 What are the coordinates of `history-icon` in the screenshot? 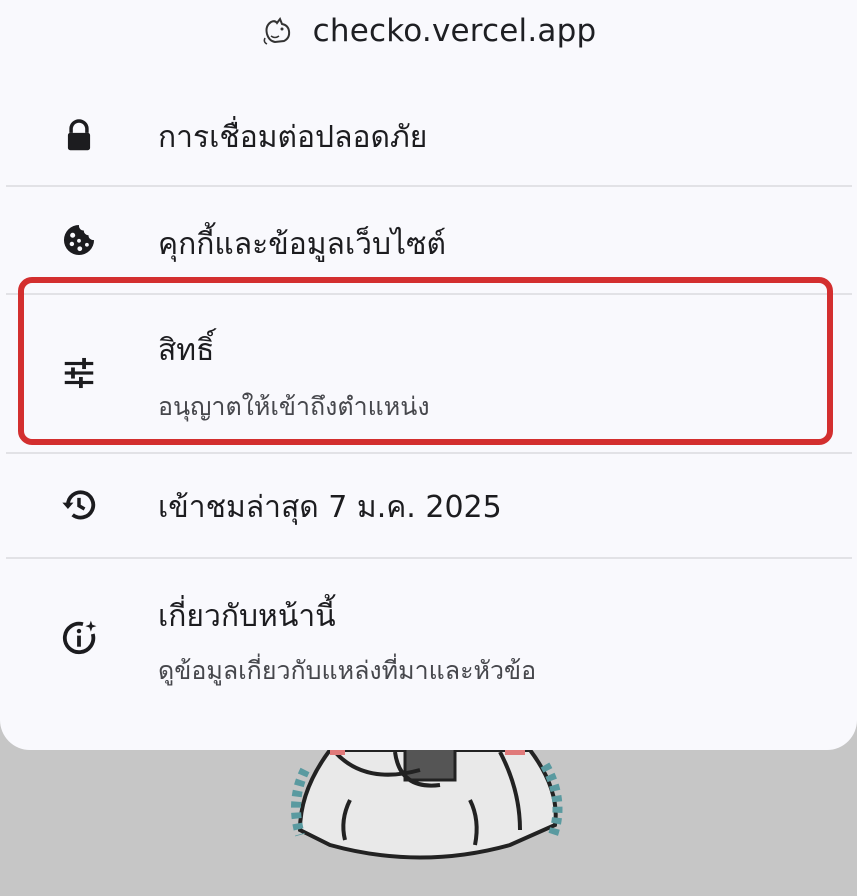 It's located at (79, 505).